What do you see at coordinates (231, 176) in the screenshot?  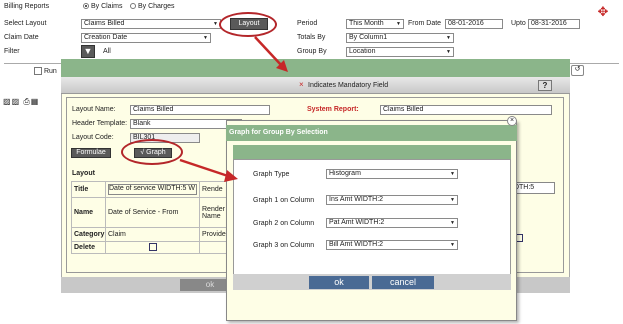 I see `arrow-head` at bounding box center [231, 176].